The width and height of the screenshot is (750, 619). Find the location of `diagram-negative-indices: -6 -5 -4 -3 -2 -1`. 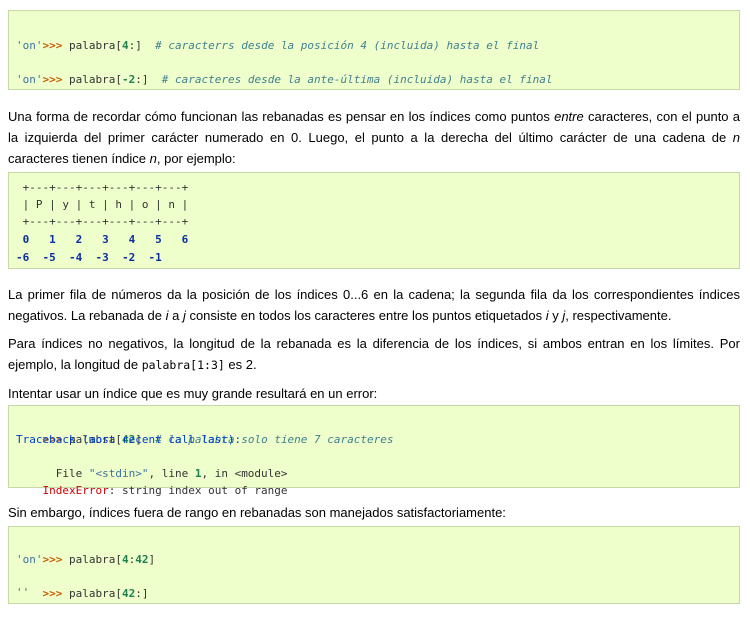

diagram-negative-indices: -6 -5 -4 -3 -2 -1 is located at coordinates (89, 257).